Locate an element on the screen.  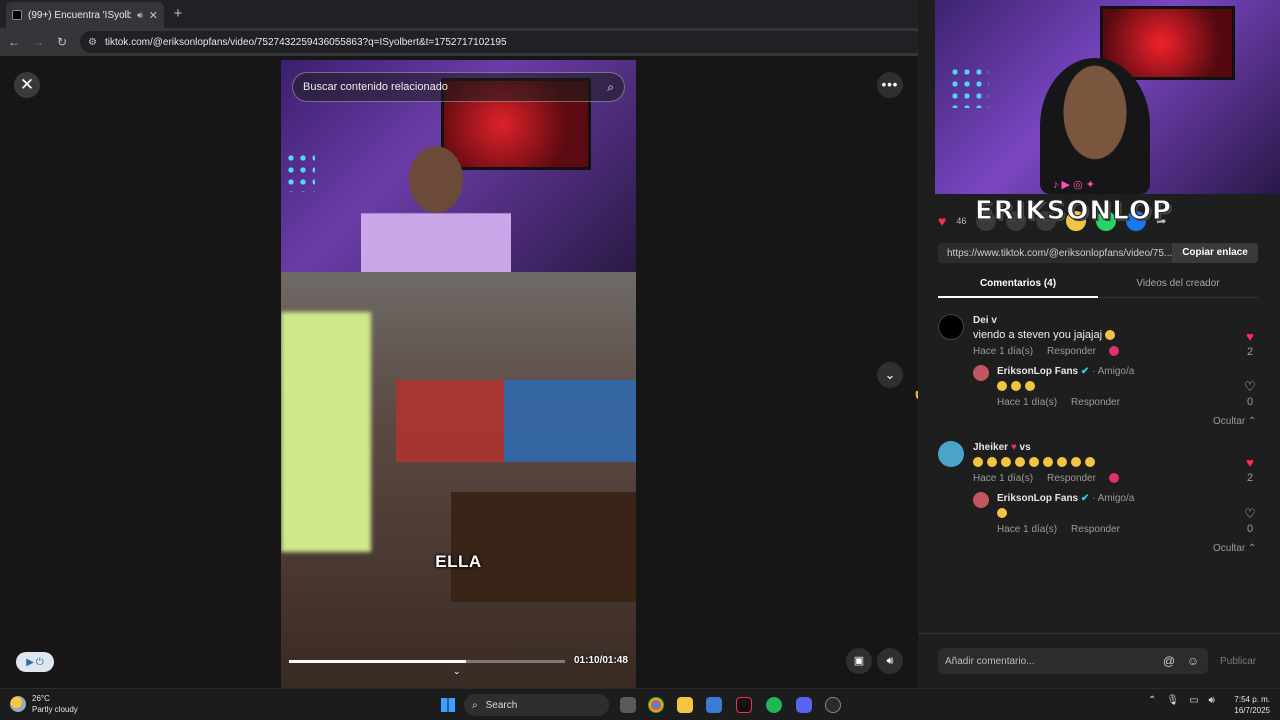
task-view-icon is located at coordinates (628, 705).